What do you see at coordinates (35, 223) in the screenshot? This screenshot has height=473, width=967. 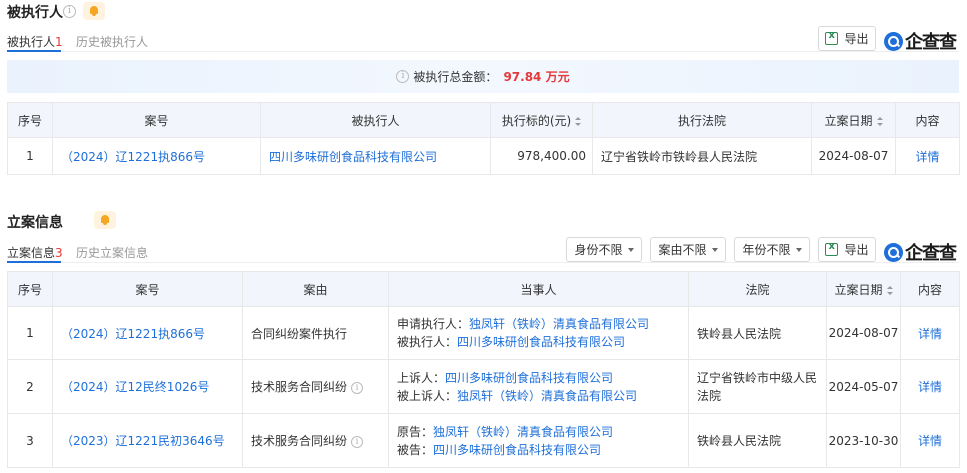 I see `section-title-filing: 立案信息` at bounding box center [35, 223].